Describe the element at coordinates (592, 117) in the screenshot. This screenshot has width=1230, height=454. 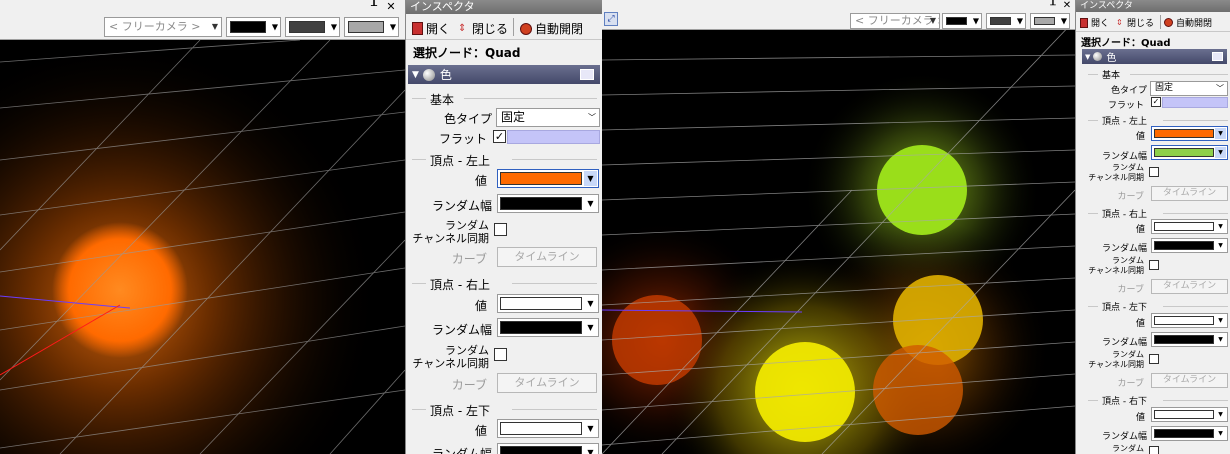
I see `chevron-down-icon: ﹀` at that location.